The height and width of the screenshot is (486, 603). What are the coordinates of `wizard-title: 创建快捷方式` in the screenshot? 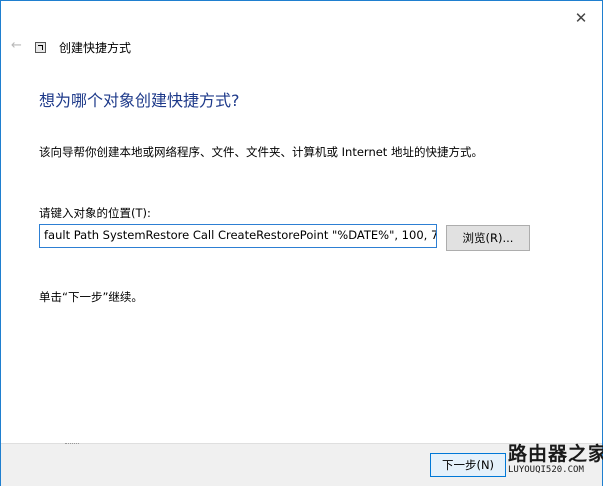 It's located at (95, 48).